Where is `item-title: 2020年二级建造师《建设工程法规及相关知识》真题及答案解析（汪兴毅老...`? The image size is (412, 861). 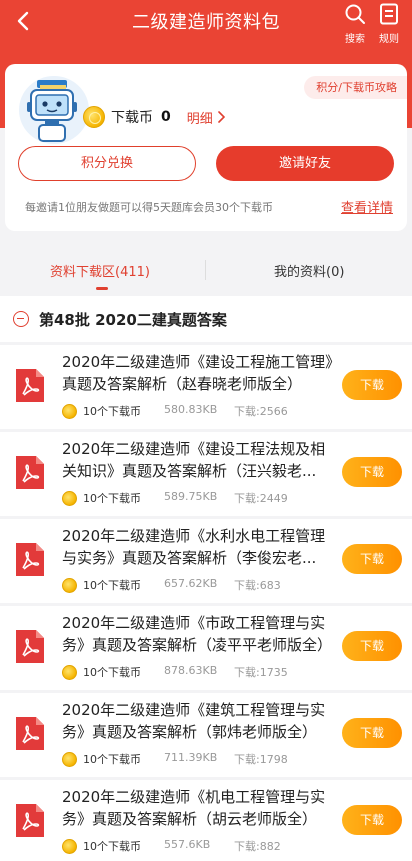 item-title: 2020年二级建造师《建设工程法规及相关知识》真题及答案解析（汪兴毅老... is located at coordinates (194, 460).